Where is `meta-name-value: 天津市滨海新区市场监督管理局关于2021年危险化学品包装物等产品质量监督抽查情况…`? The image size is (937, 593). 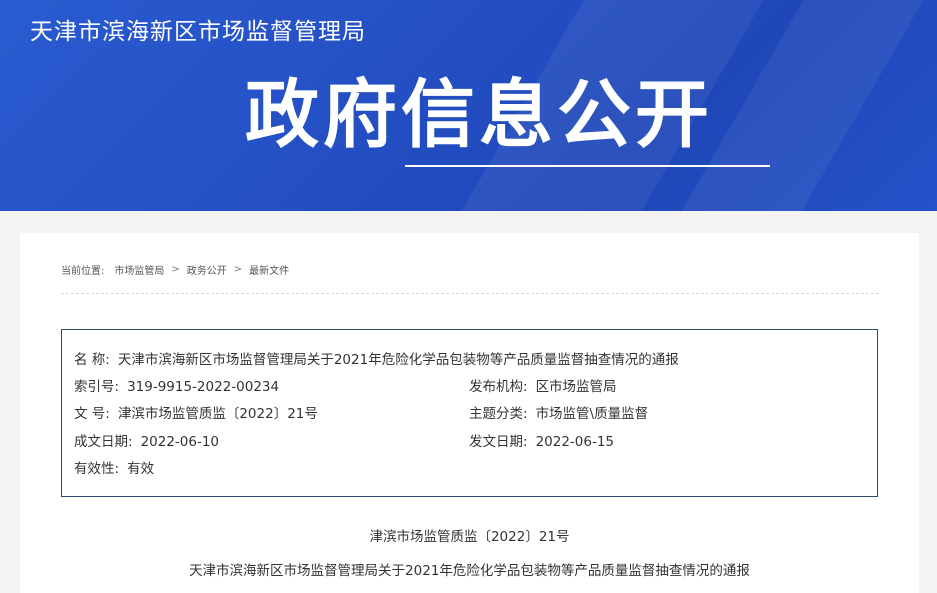
meta-name-value: 天津市滨海新区市场监督管理局关于2021年危险化学品包装物等产品质量监督抽查情况… is located at coordinates (398, 360).